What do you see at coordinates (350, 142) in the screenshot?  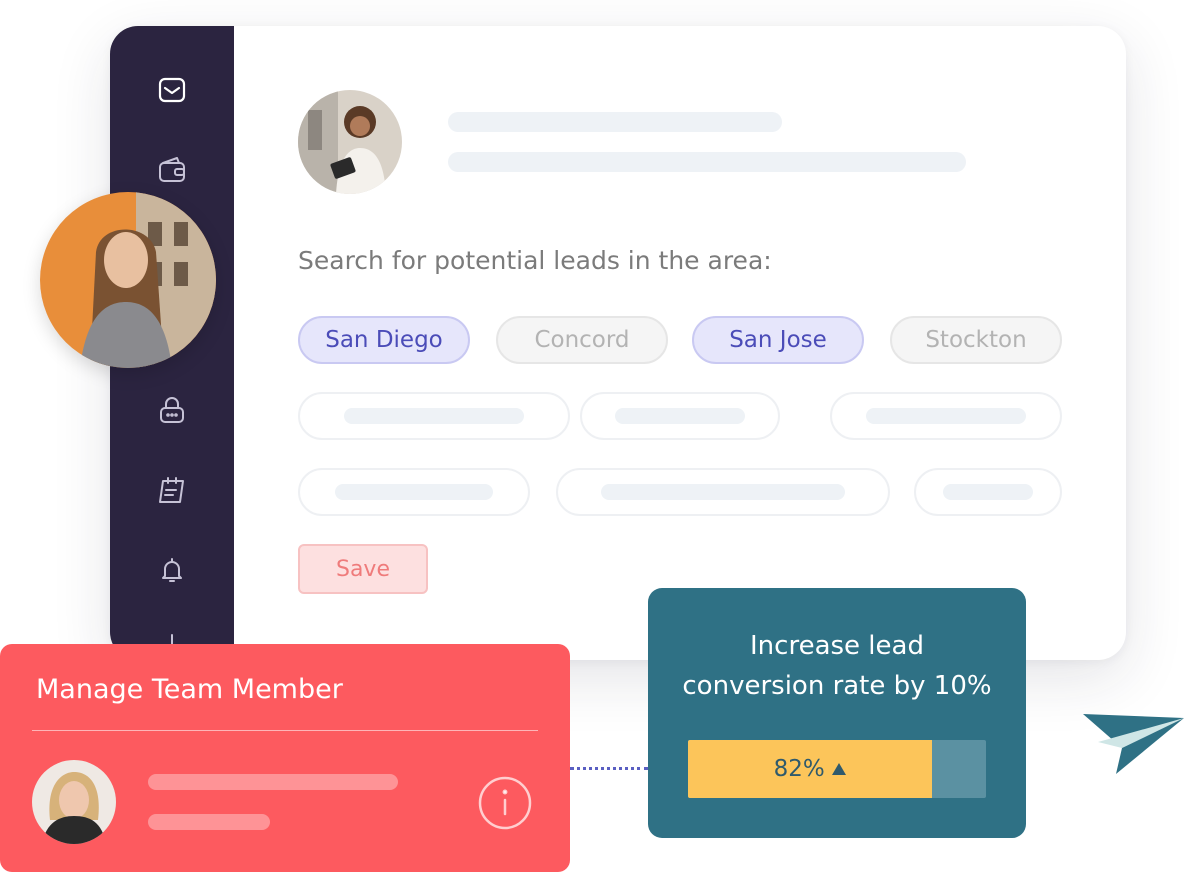 I see `profile-photo` at bounding box center [350, 142].